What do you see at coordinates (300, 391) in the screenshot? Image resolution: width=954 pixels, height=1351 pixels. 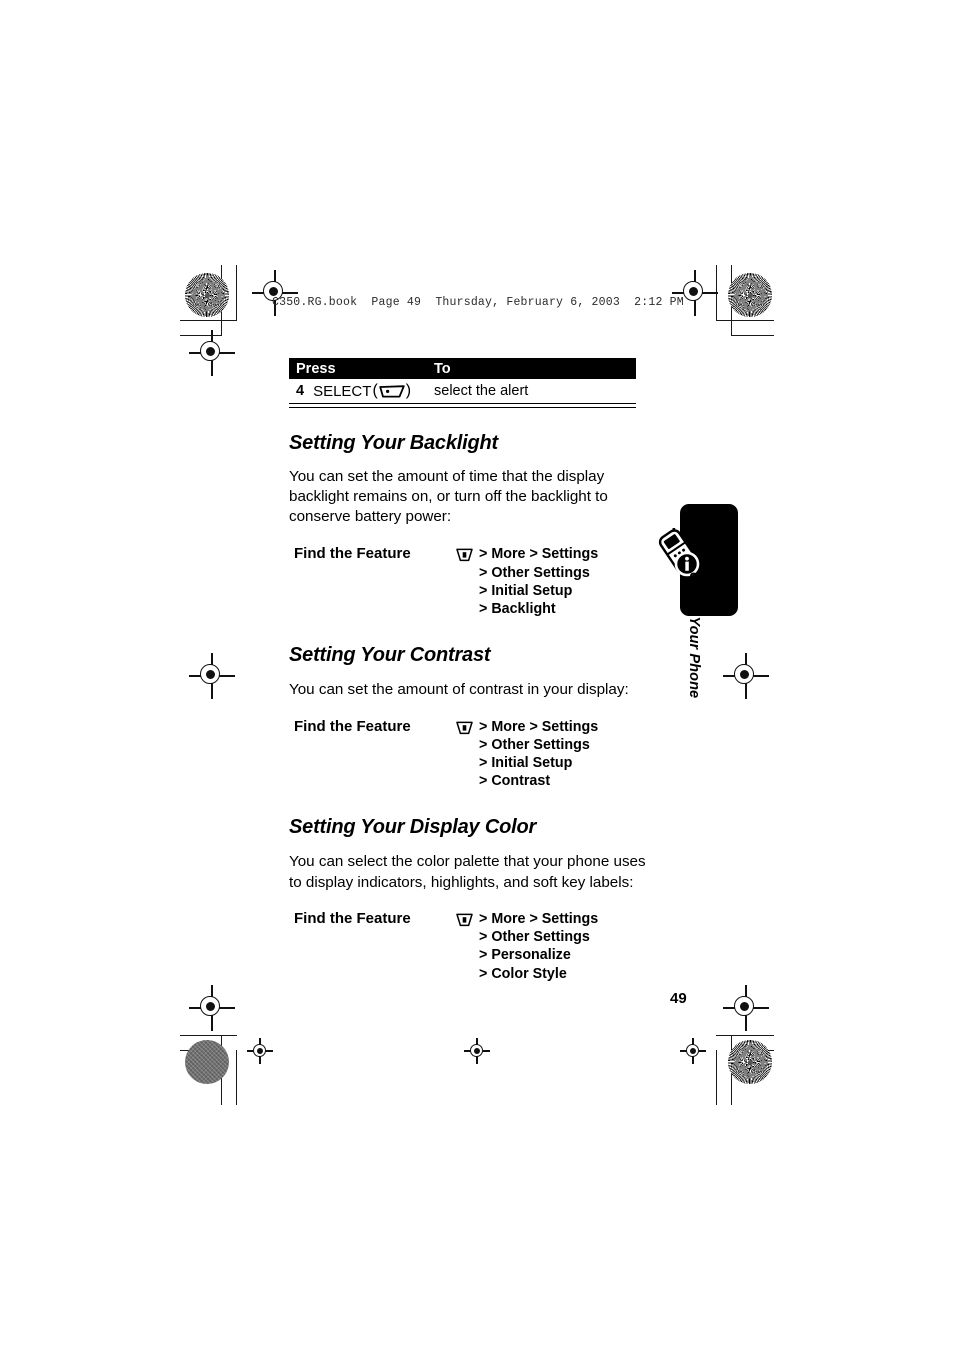 I see `step-number: 4` at bounding box center [300, 391].